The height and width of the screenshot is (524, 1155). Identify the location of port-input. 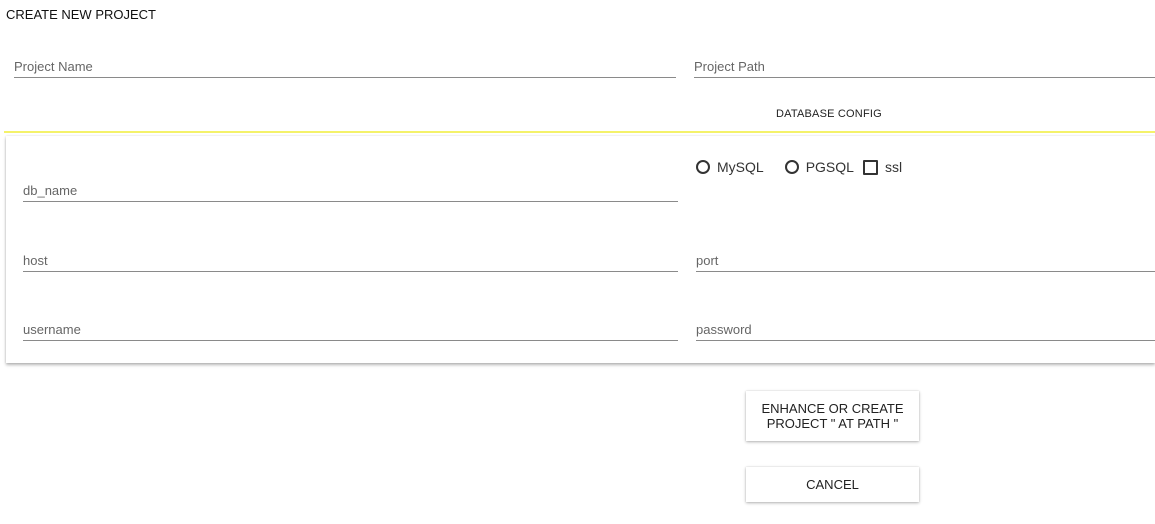
(925, 260).